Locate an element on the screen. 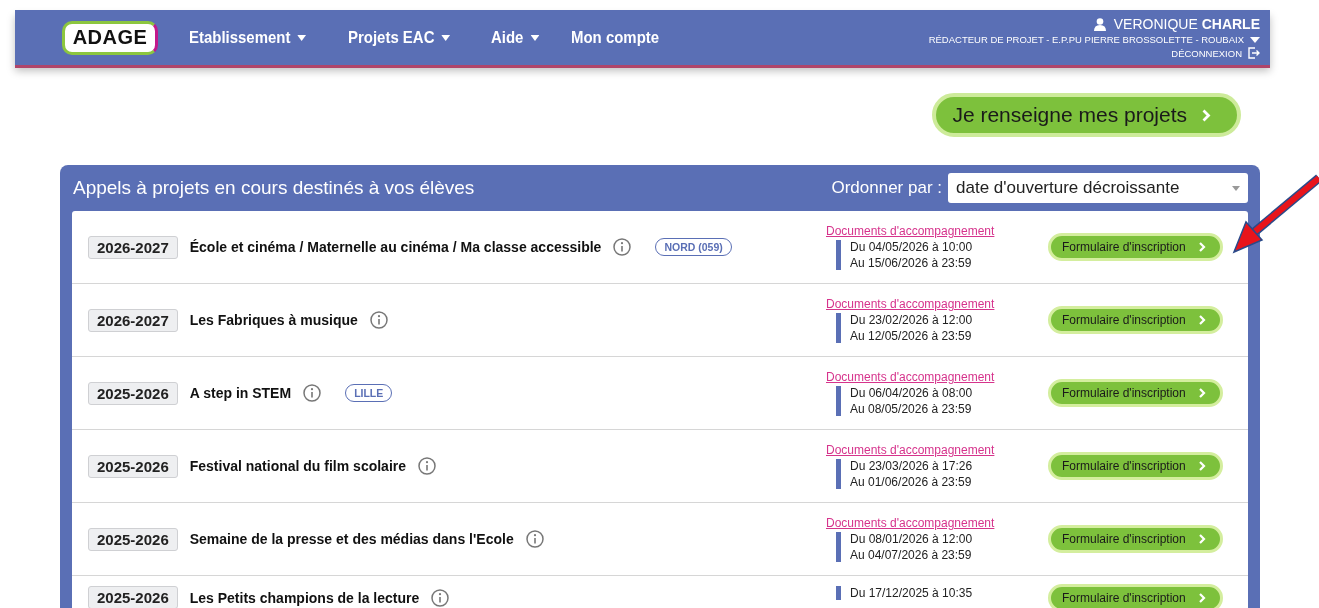  sort-label: Ordonner par : is located at coordinates (886, 188).